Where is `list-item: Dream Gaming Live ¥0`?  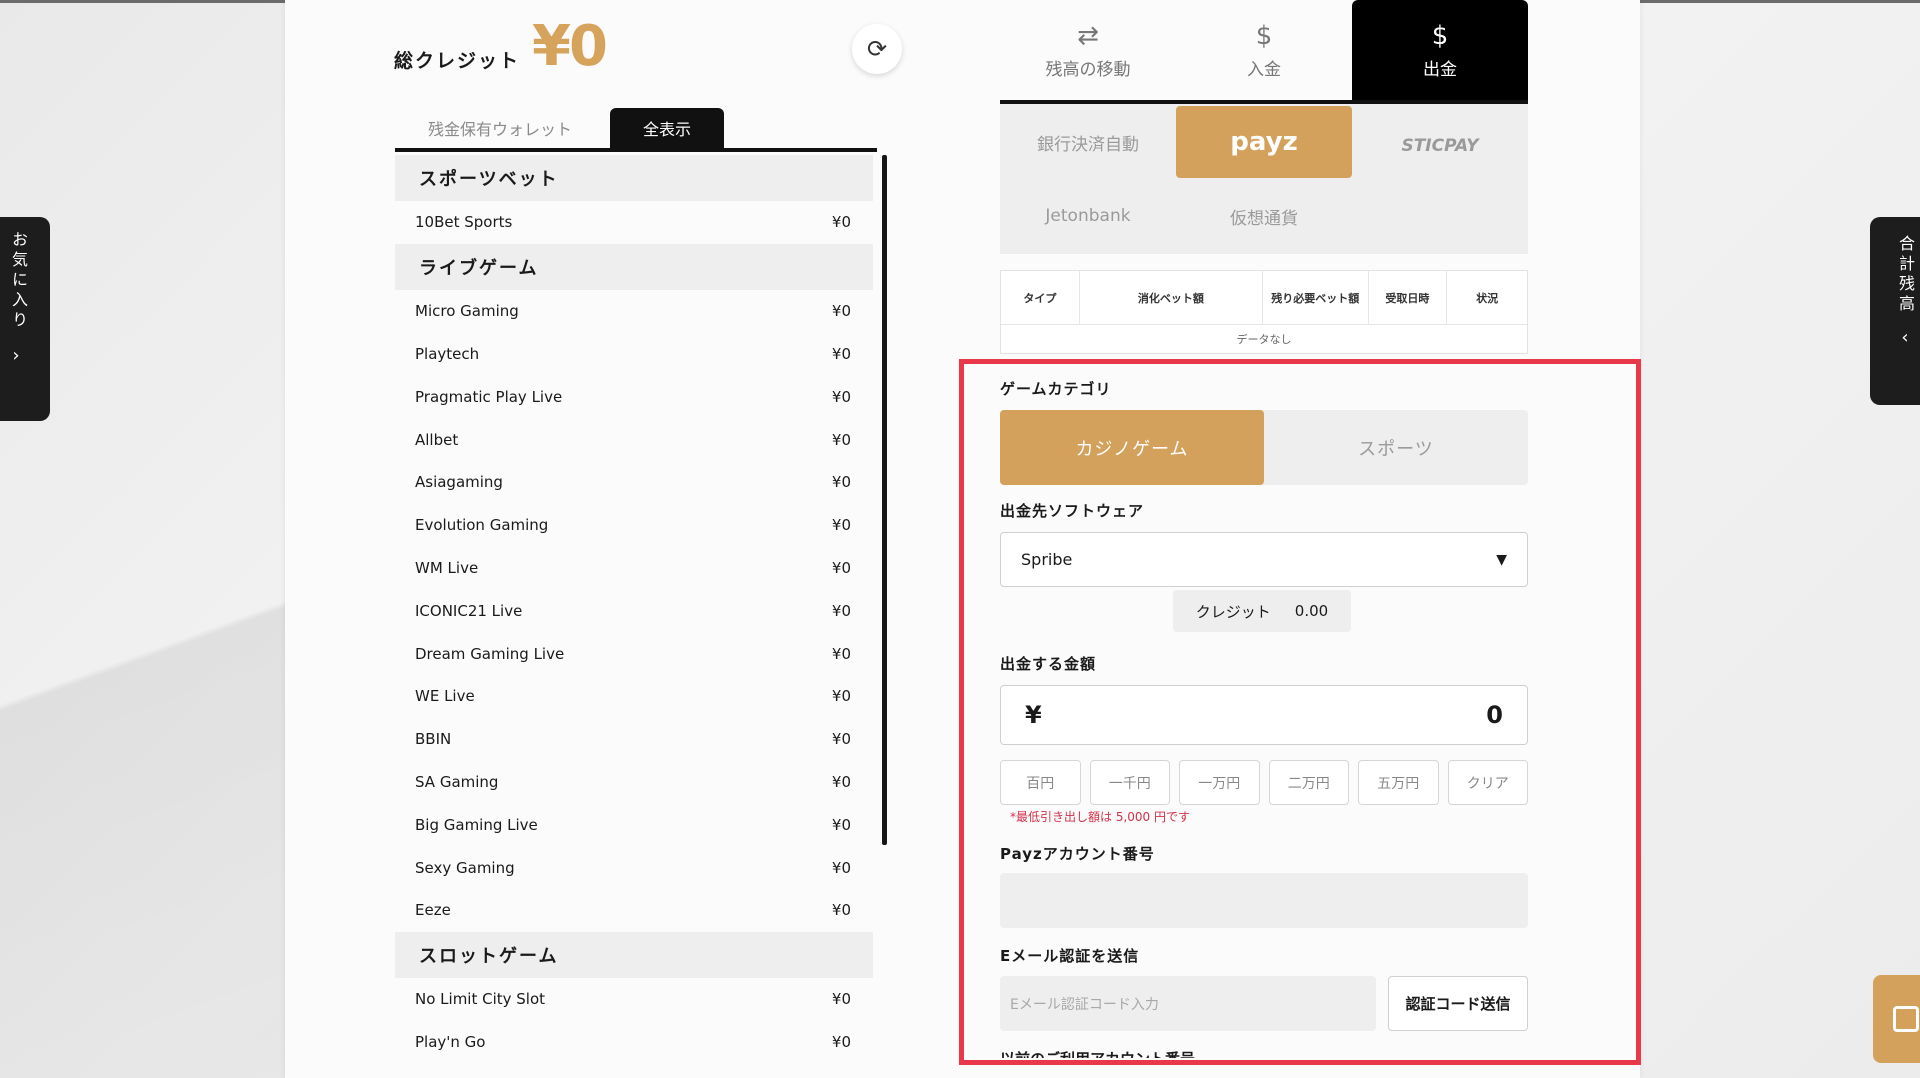
list-item: Dream Gaming Live ¥0 is located at coordinates (634, 653).